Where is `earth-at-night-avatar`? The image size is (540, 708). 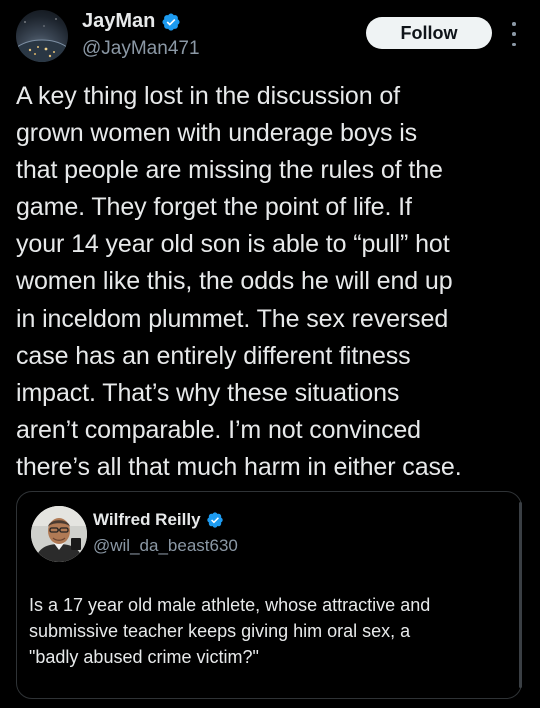
earth-at-night-avatar is located at coordinates (42, 40).